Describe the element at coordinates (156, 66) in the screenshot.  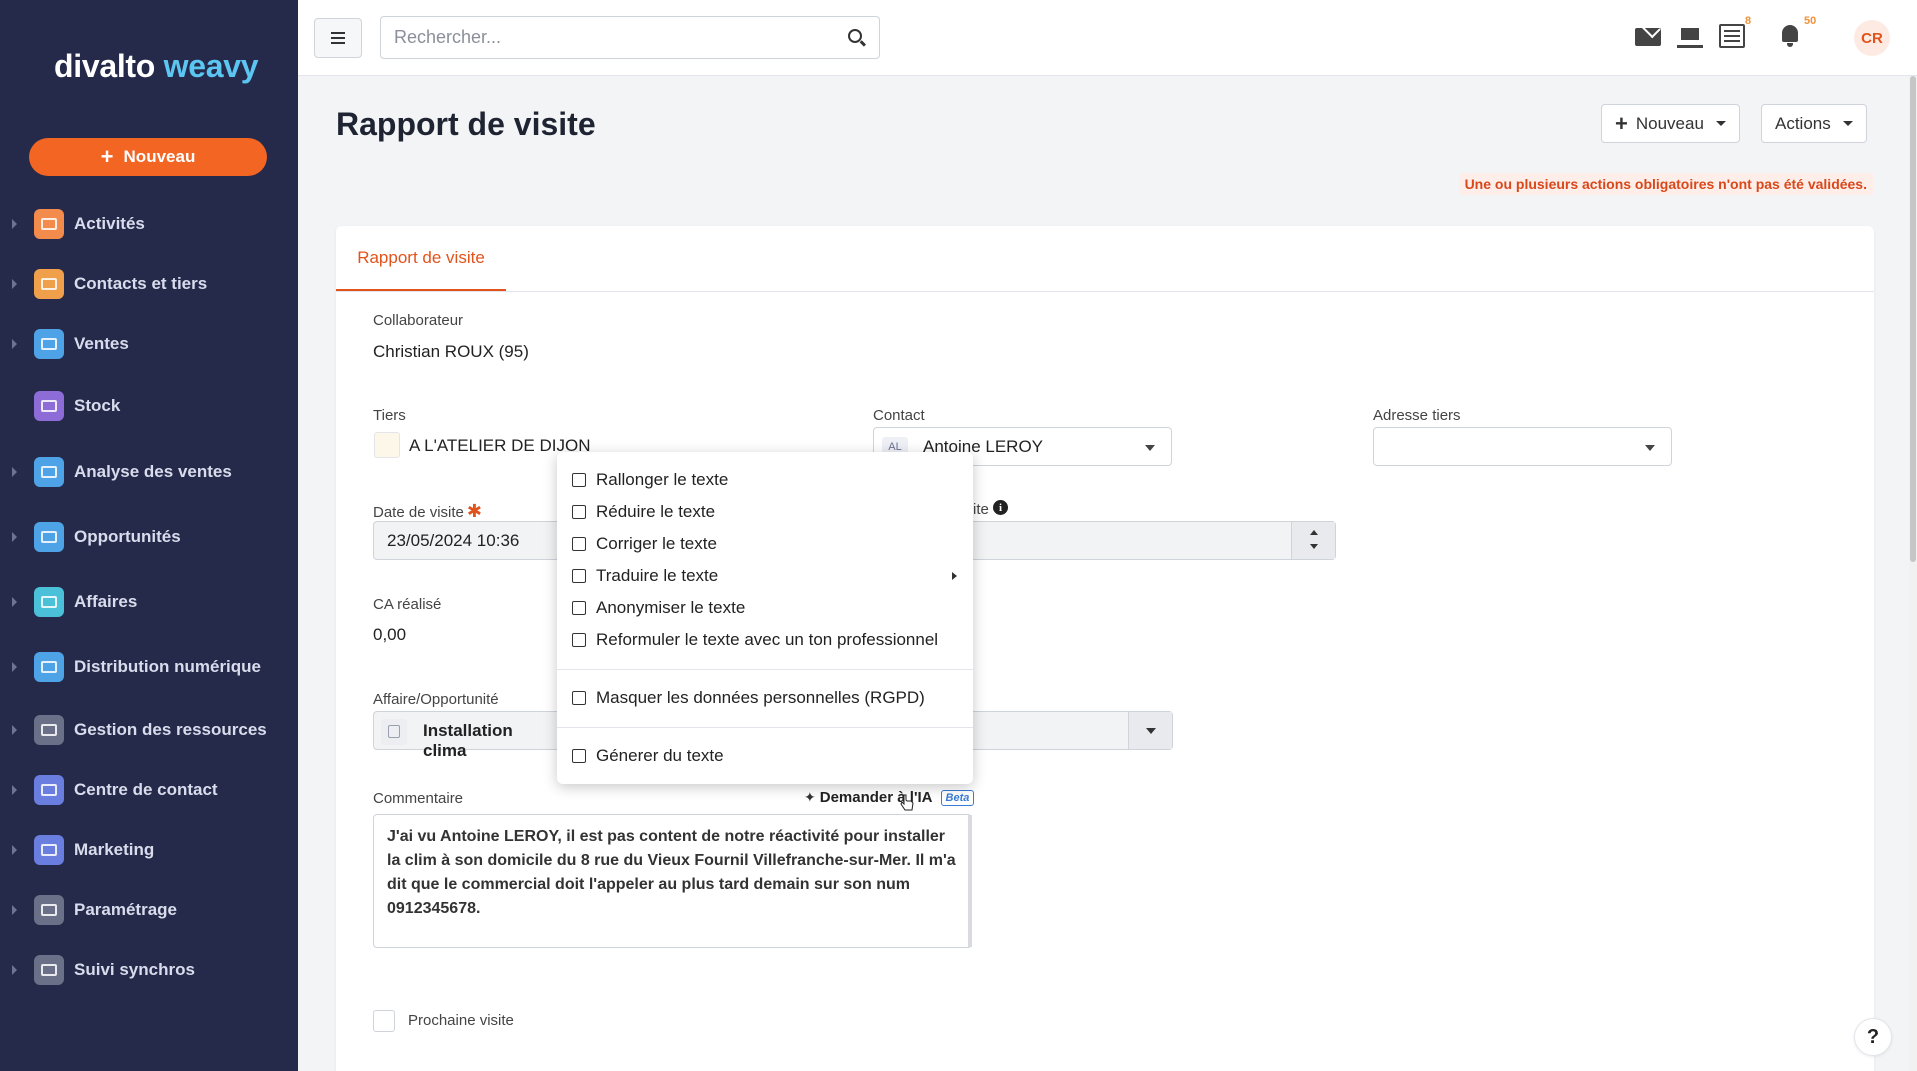
I see `brand-logo: divalto weavy` at that location.